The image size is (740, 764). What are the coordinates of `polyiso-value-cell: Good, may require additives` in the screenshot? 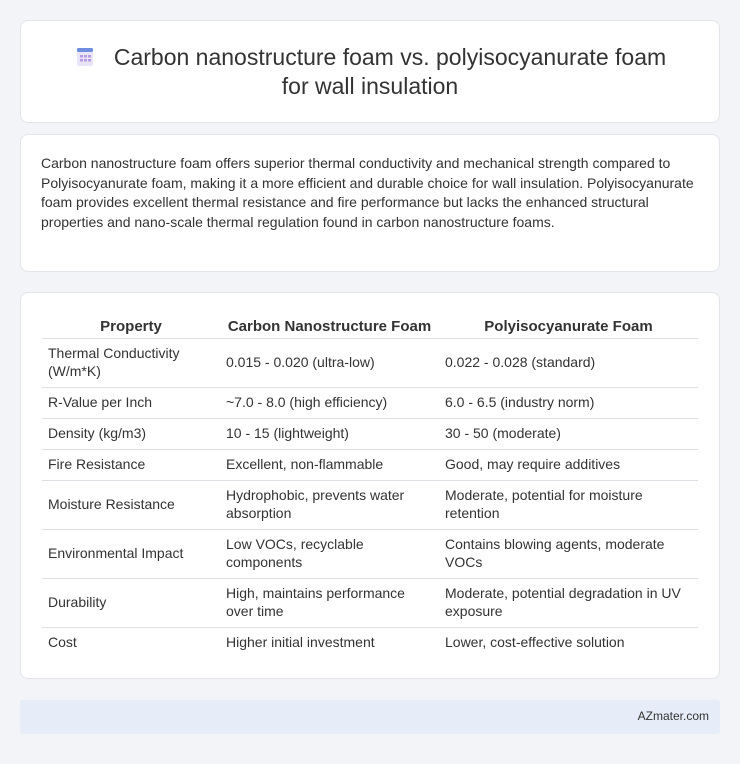 It's located at (568, 465).